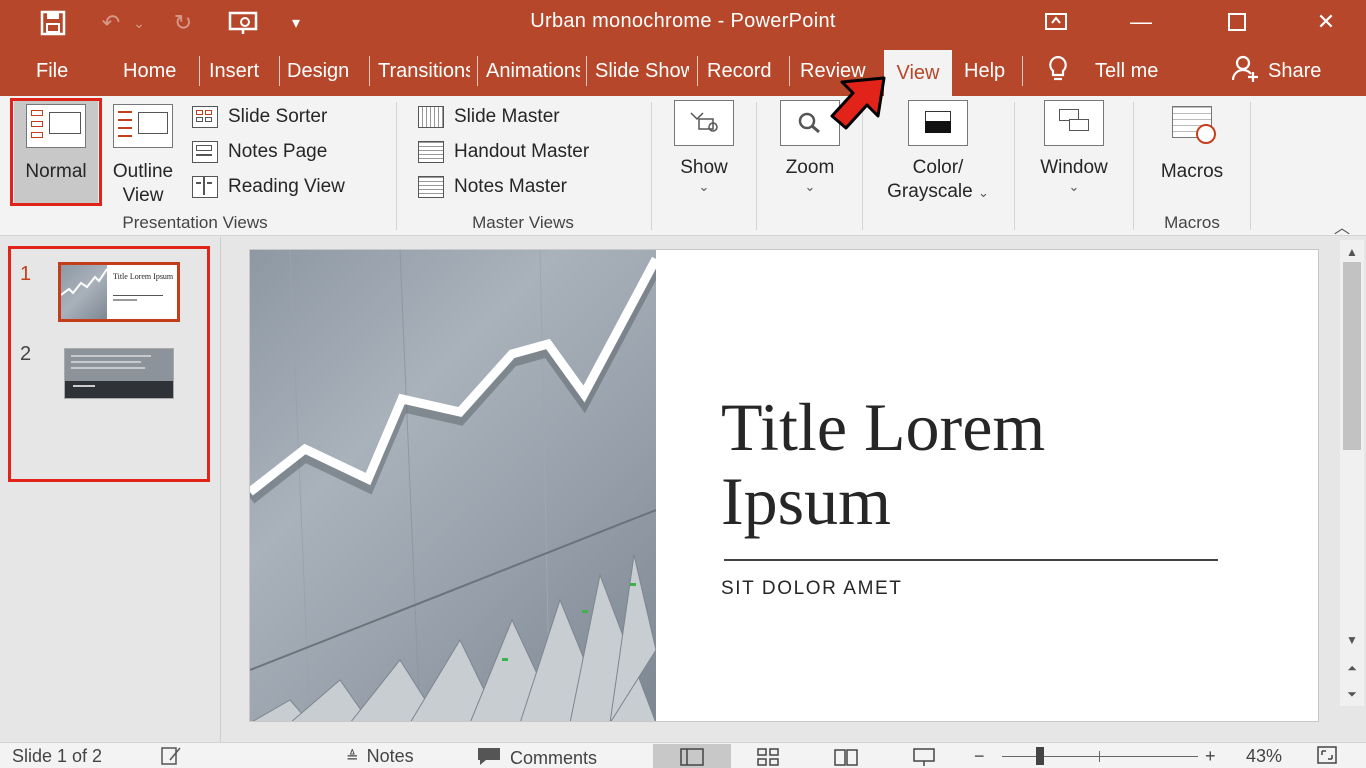  What do you see at coordinates (390, 756) in the screenshot?
I see `notes-label: Notes` at bounding box center [390, 756].